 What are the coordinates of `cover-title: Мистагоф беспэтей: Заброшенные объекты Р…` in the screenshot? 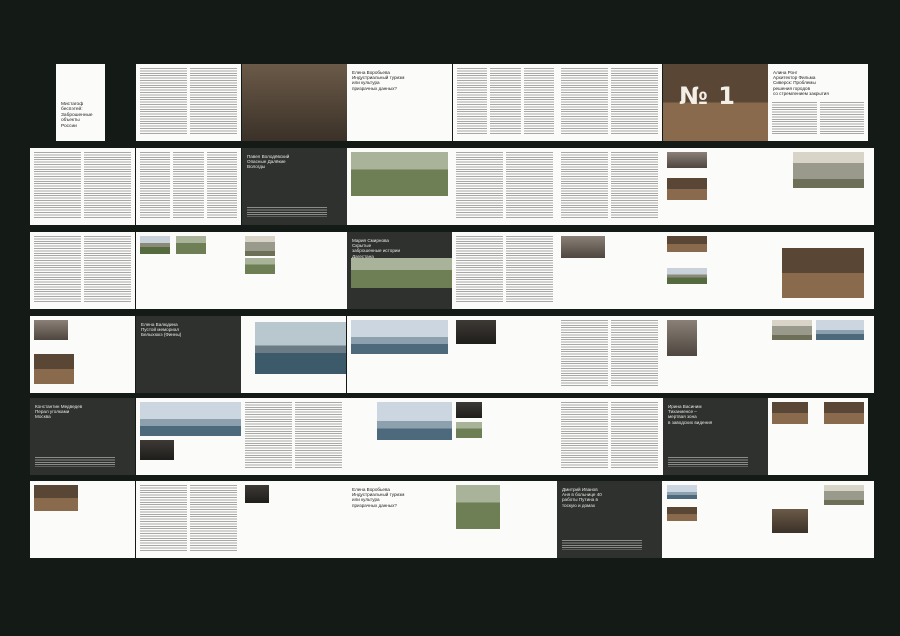 It's located at (77, 115).